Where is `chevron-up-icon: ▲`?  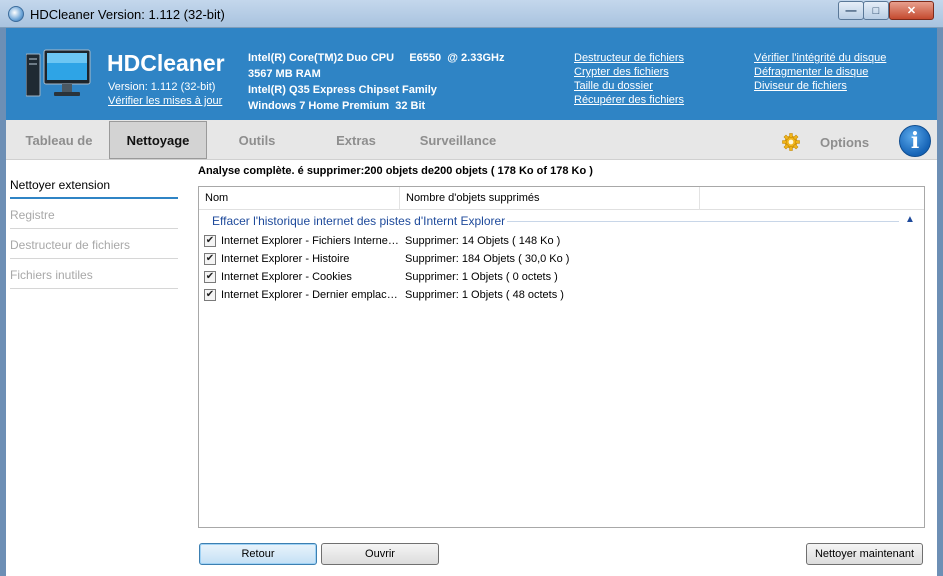
chevron-up-icon: ▲ is located at coordinates (910, 219).